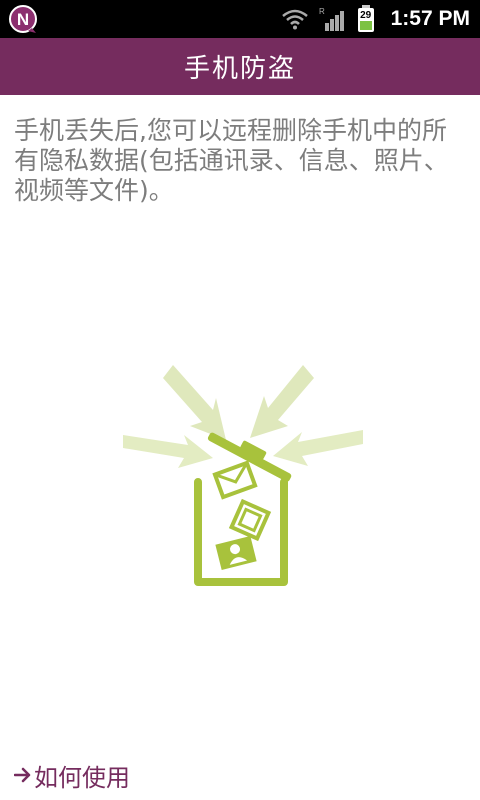  I want to click on arrow-left-icon, so click(168, 451).